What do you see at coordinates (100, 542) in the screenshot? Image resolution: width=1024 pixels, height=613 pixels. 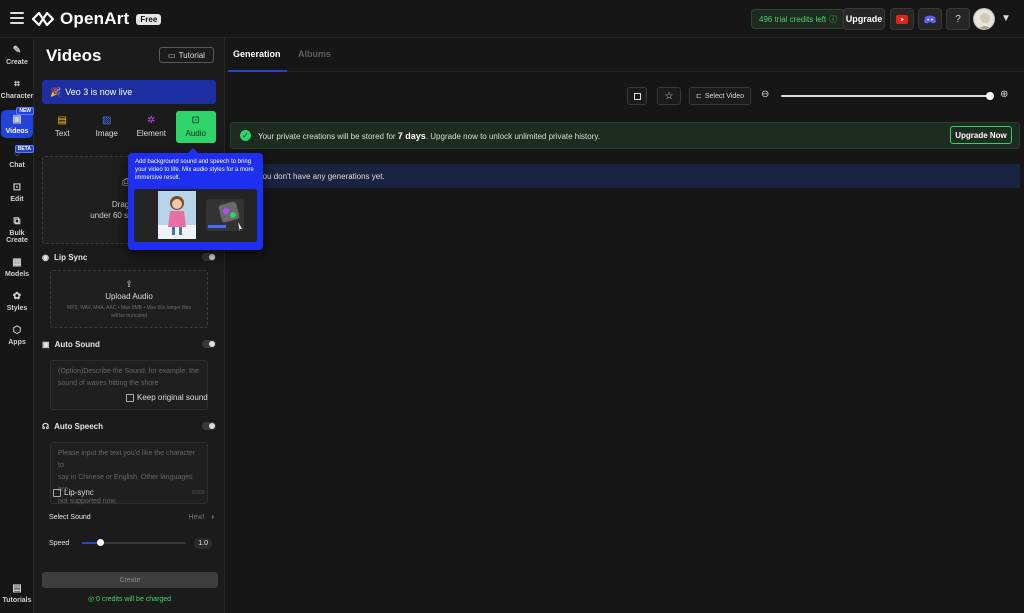 I see `speed-slider-knob` at bounding box center [100, 542].